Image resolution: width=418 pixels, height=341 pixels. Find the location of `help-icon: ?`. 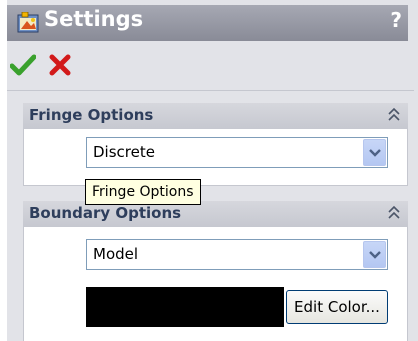

help-icon: ? is located at coordinates (396, 20).